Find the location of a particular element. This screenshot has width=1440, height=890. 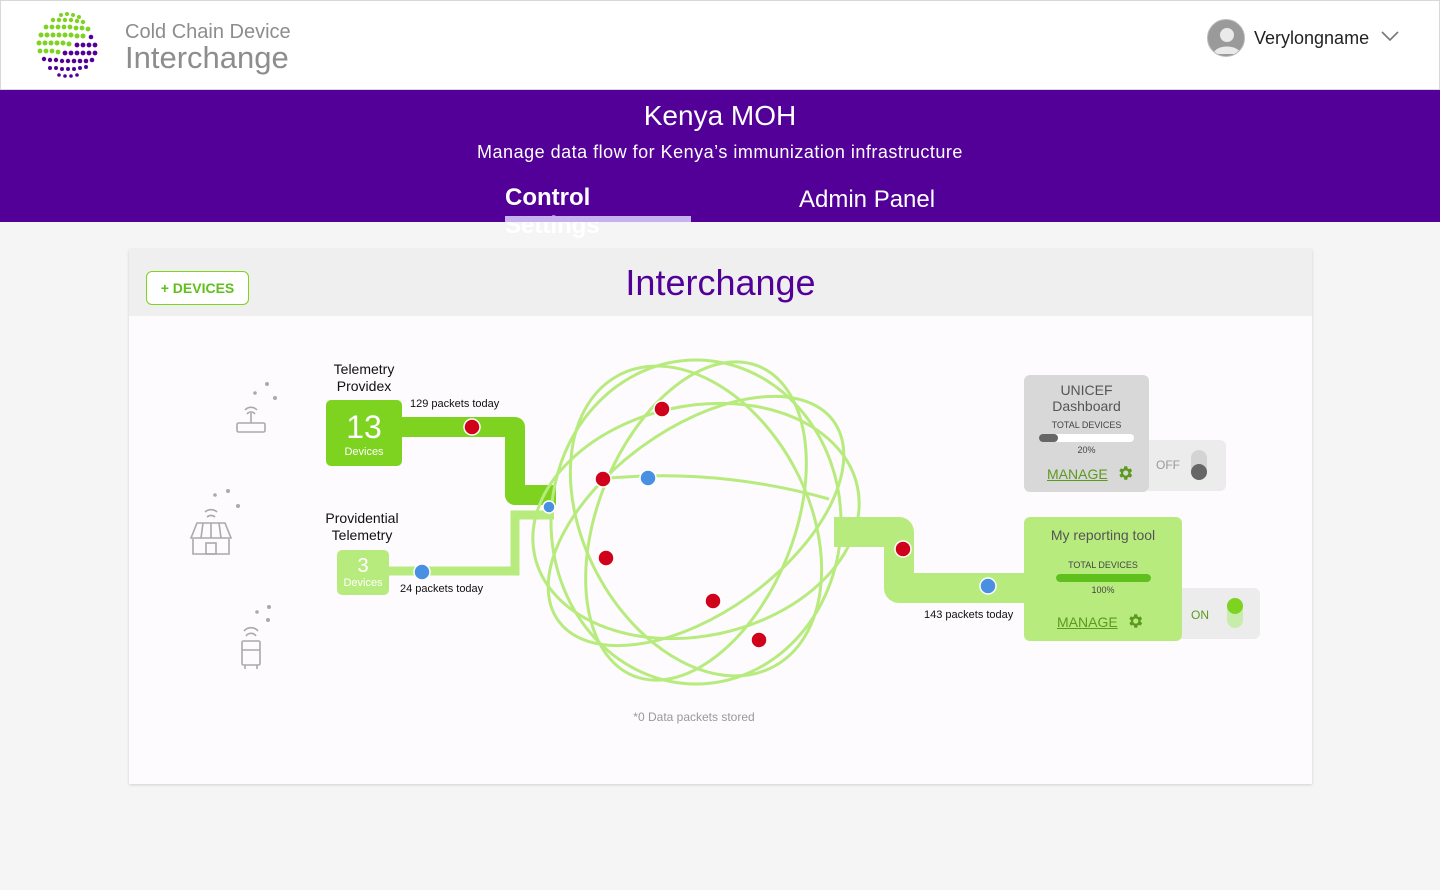

chevron-down-icon is located at coordinates (1390, 36).